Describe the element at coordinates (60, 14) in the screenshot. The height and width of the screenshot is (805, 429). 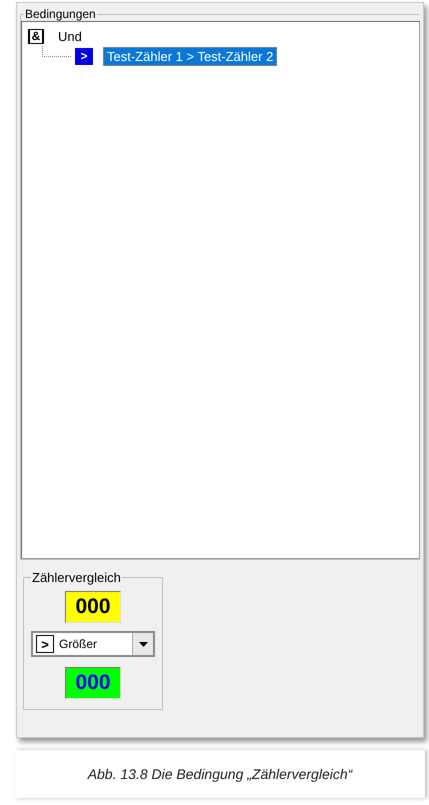
I see `group-title: Bedingungen` at that location.